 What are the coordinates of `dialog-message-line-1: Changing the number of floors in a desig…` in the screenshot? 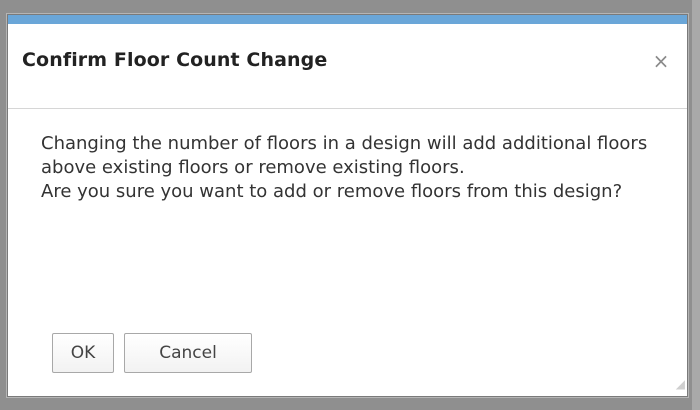 It's located at (344, 155).